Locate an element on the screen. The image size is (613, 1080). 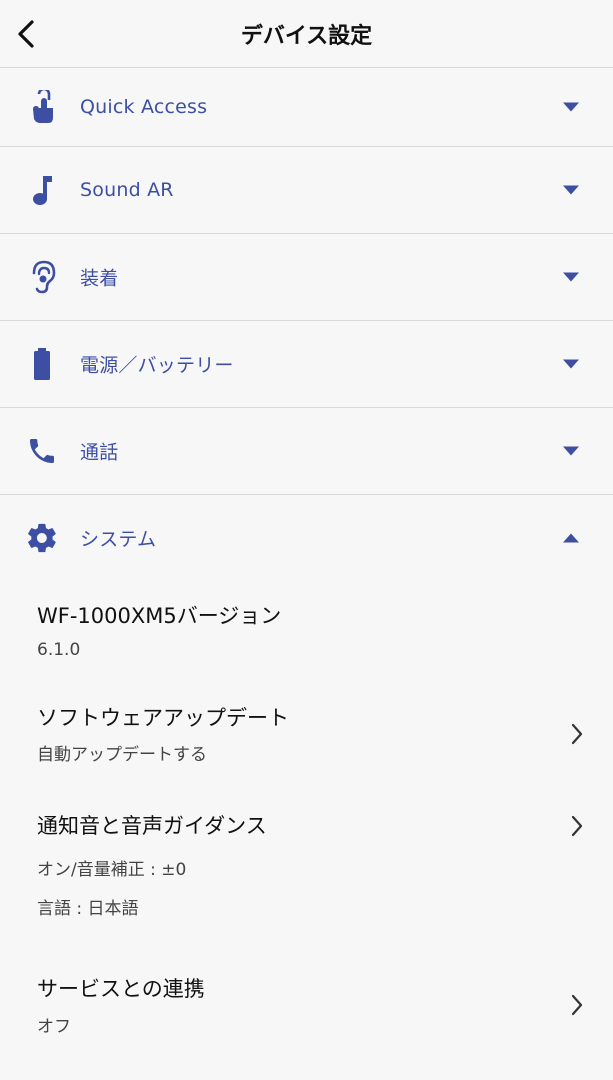
navigation-header: デバイス設定 is located at coordinates (306, 34).